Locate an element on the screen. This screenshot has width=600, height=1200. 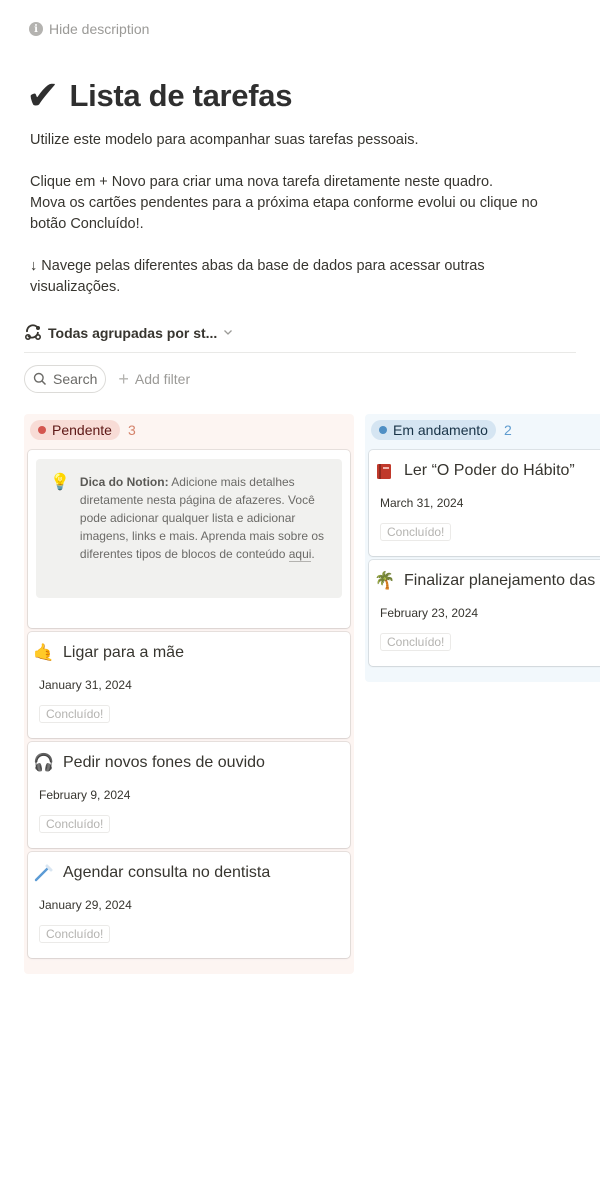
task-date: February 9, 2024 is located at coordinates (85, 795).